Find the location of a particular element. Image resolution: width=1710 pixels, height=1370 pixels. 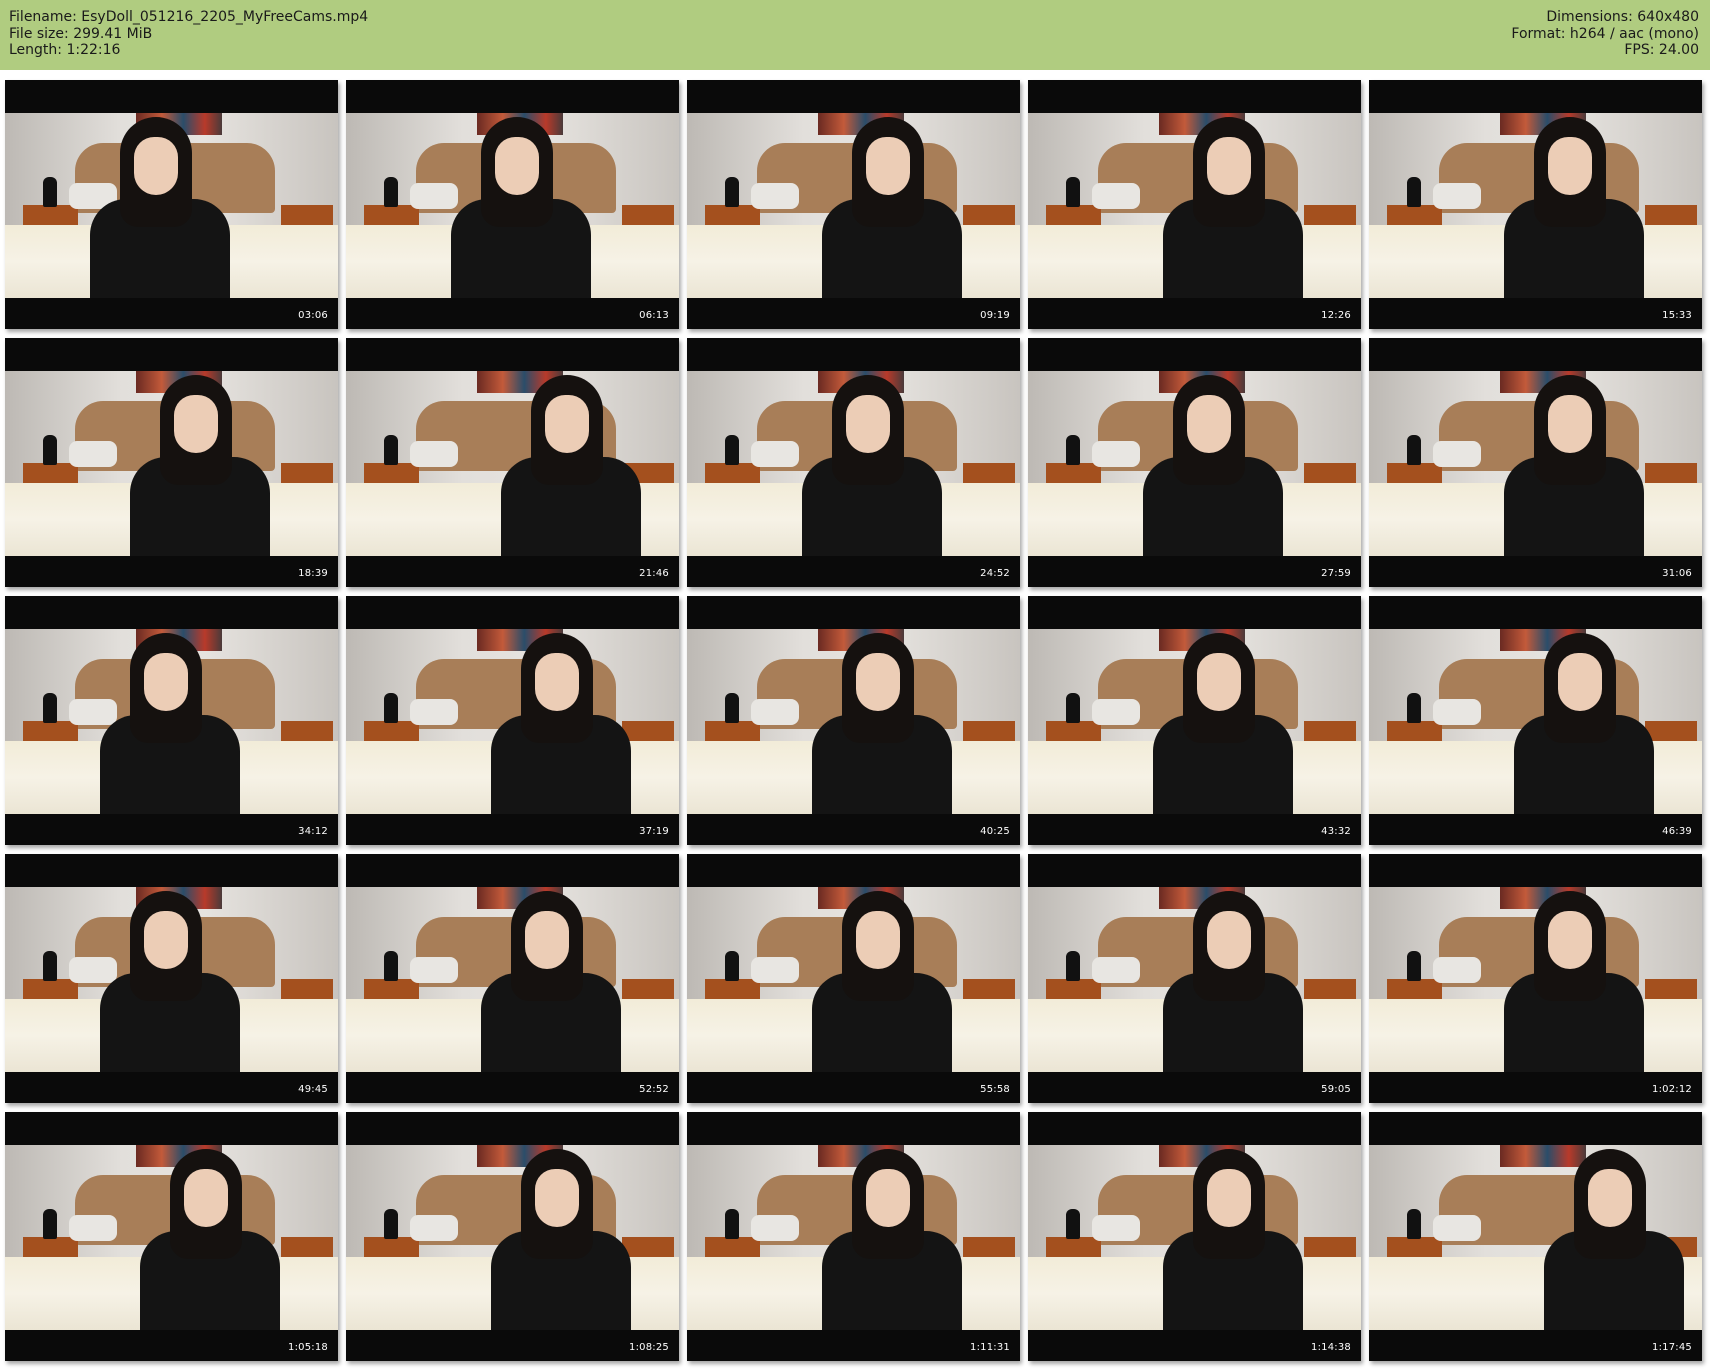

fps-text: FPS: 24.00 is located at coordinates (1661, 50).